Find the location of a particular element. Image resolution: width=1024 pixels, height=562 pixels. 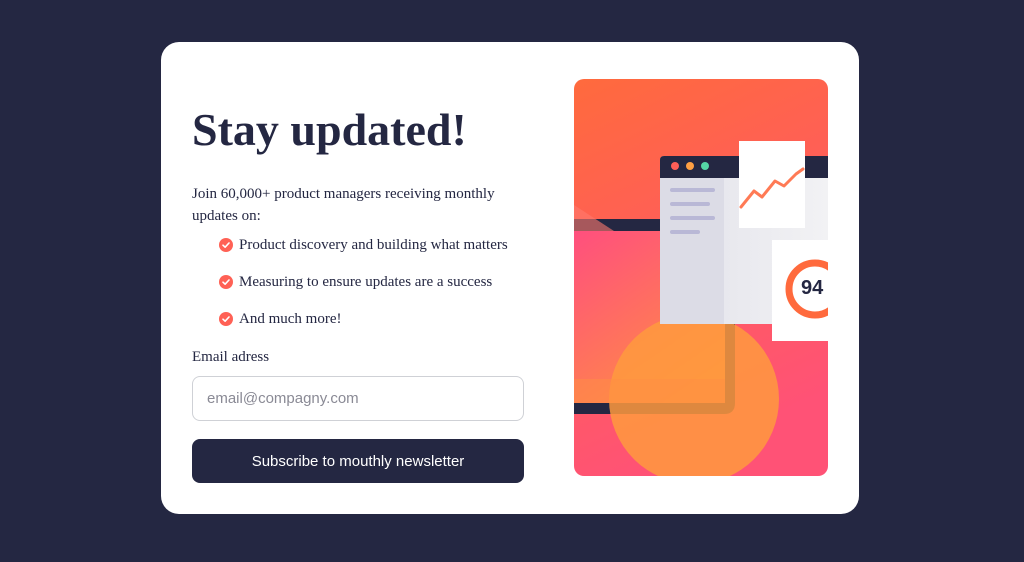

email-field is located at coordinates (358, 398).